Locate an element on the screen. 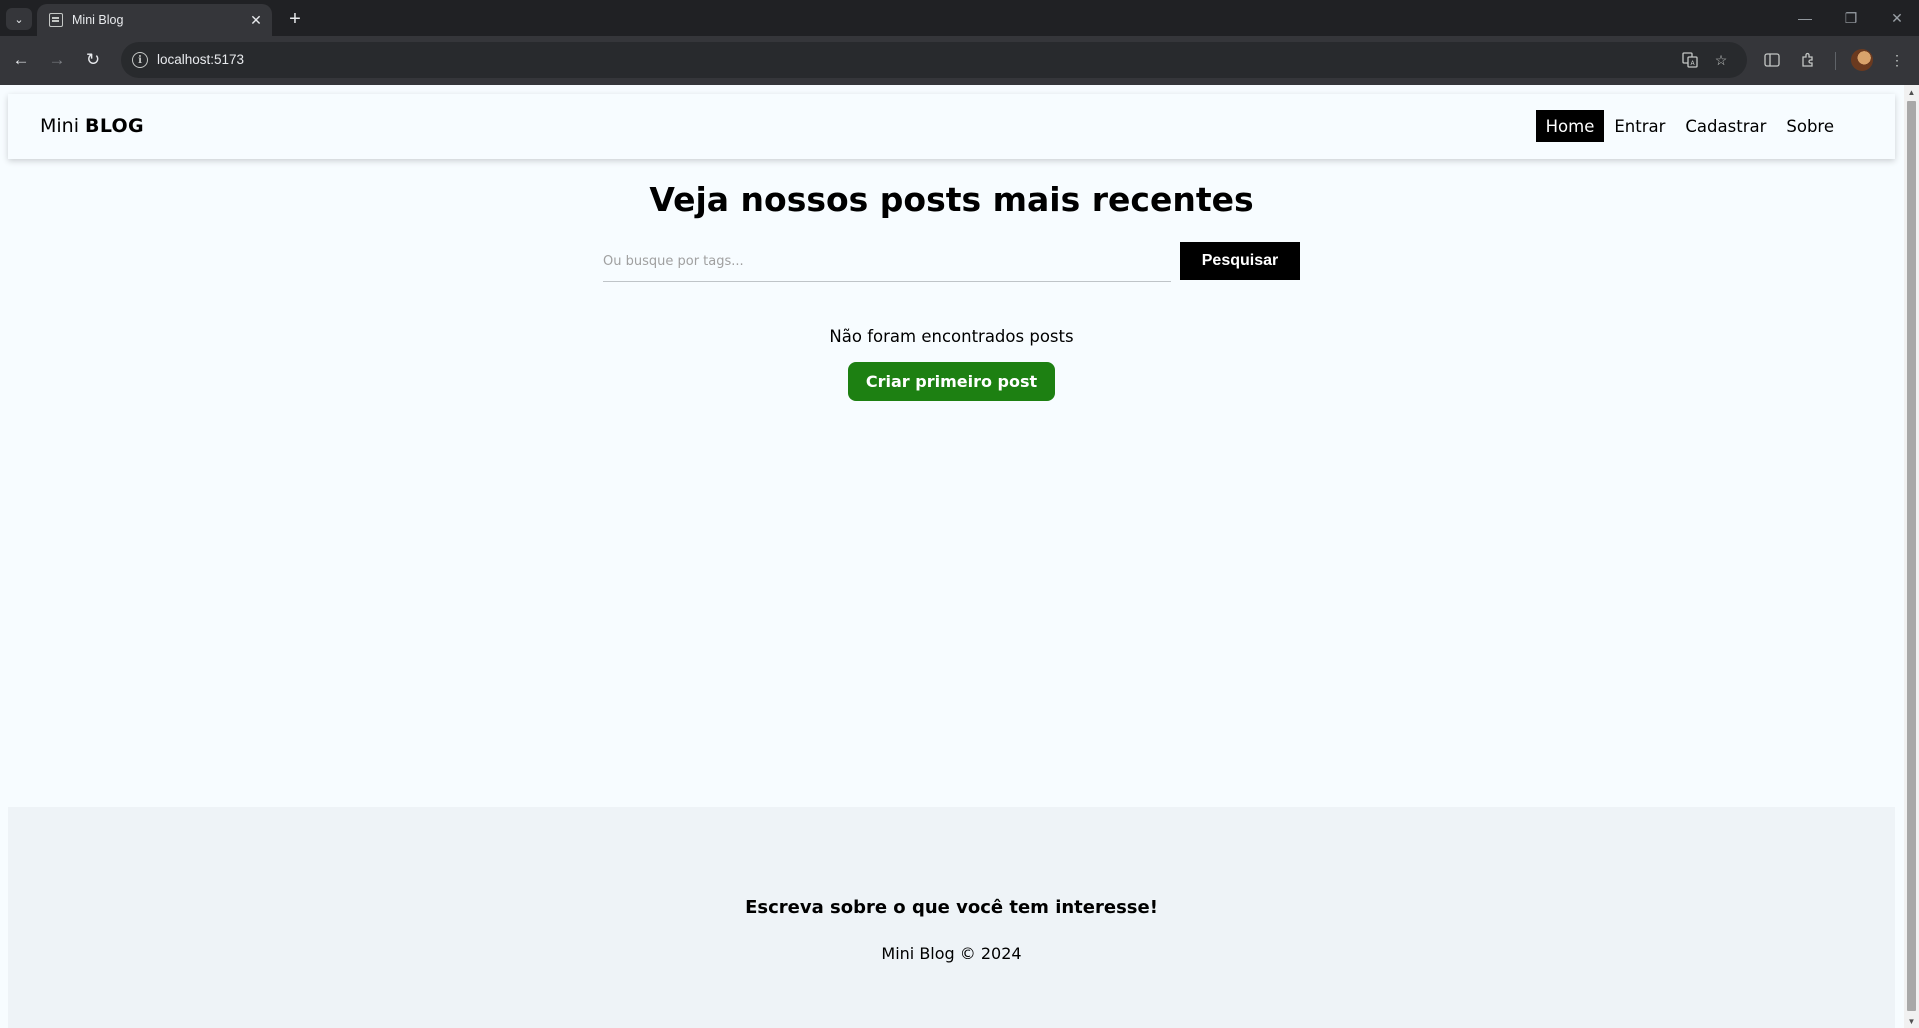 The width and height of the screenshot is (1919, 1028). toolbar-divider is located at coordinates (1835, 61).